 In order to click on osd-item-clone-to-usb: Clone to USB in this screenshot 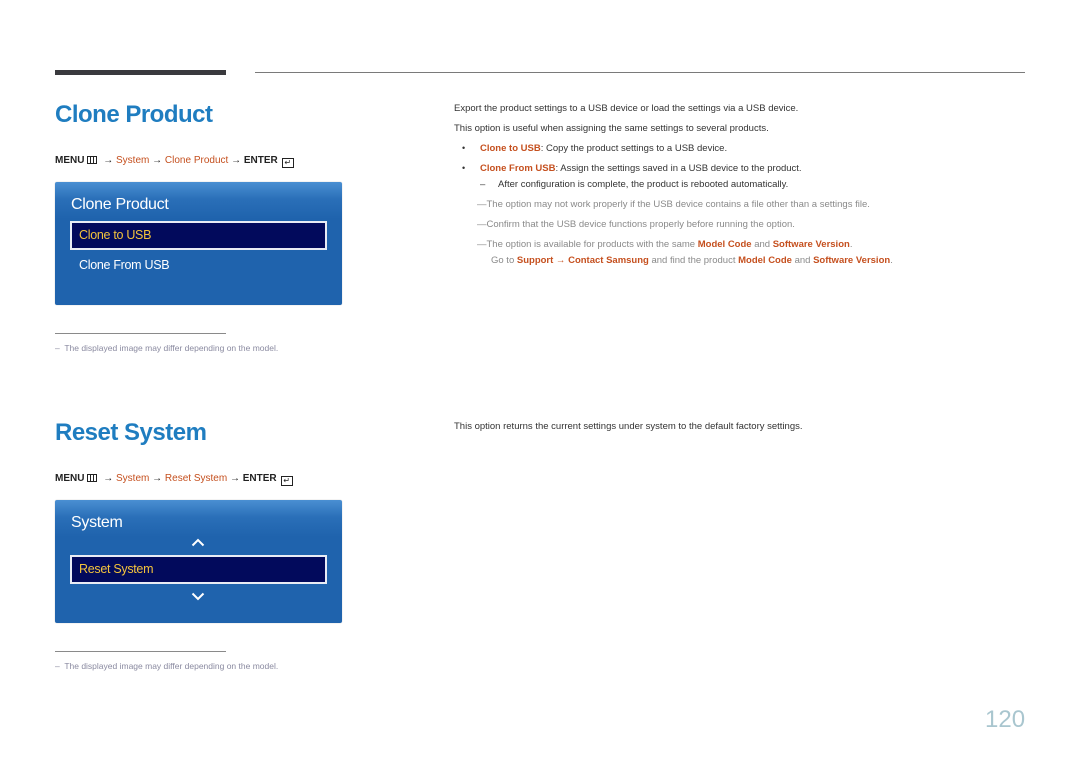, I will do `click(198, 235)`.